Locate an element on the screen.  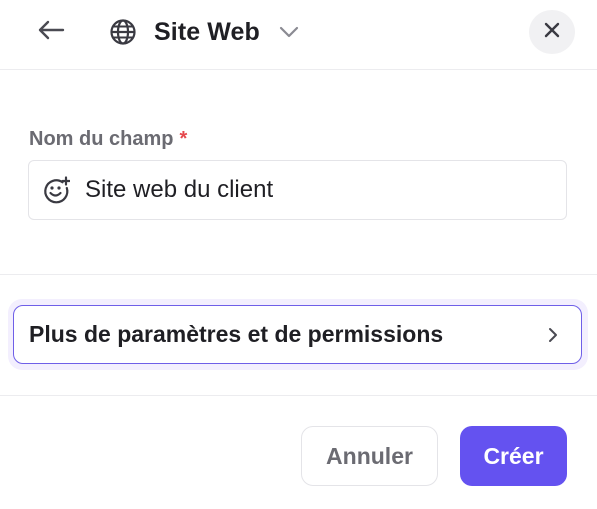
field-type-selector: Site Web is located at coordinates (204, 32).